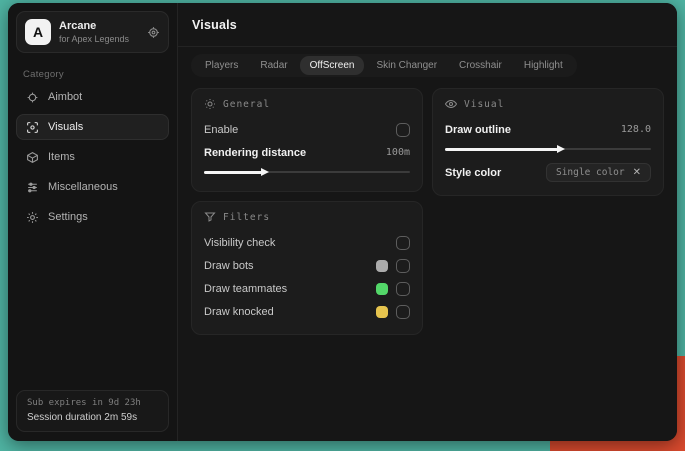 Image resolution: width=685 pixels, height=451 pixels. I want to click on style-color-row: Style color Single color ✕, so click(548, 172).